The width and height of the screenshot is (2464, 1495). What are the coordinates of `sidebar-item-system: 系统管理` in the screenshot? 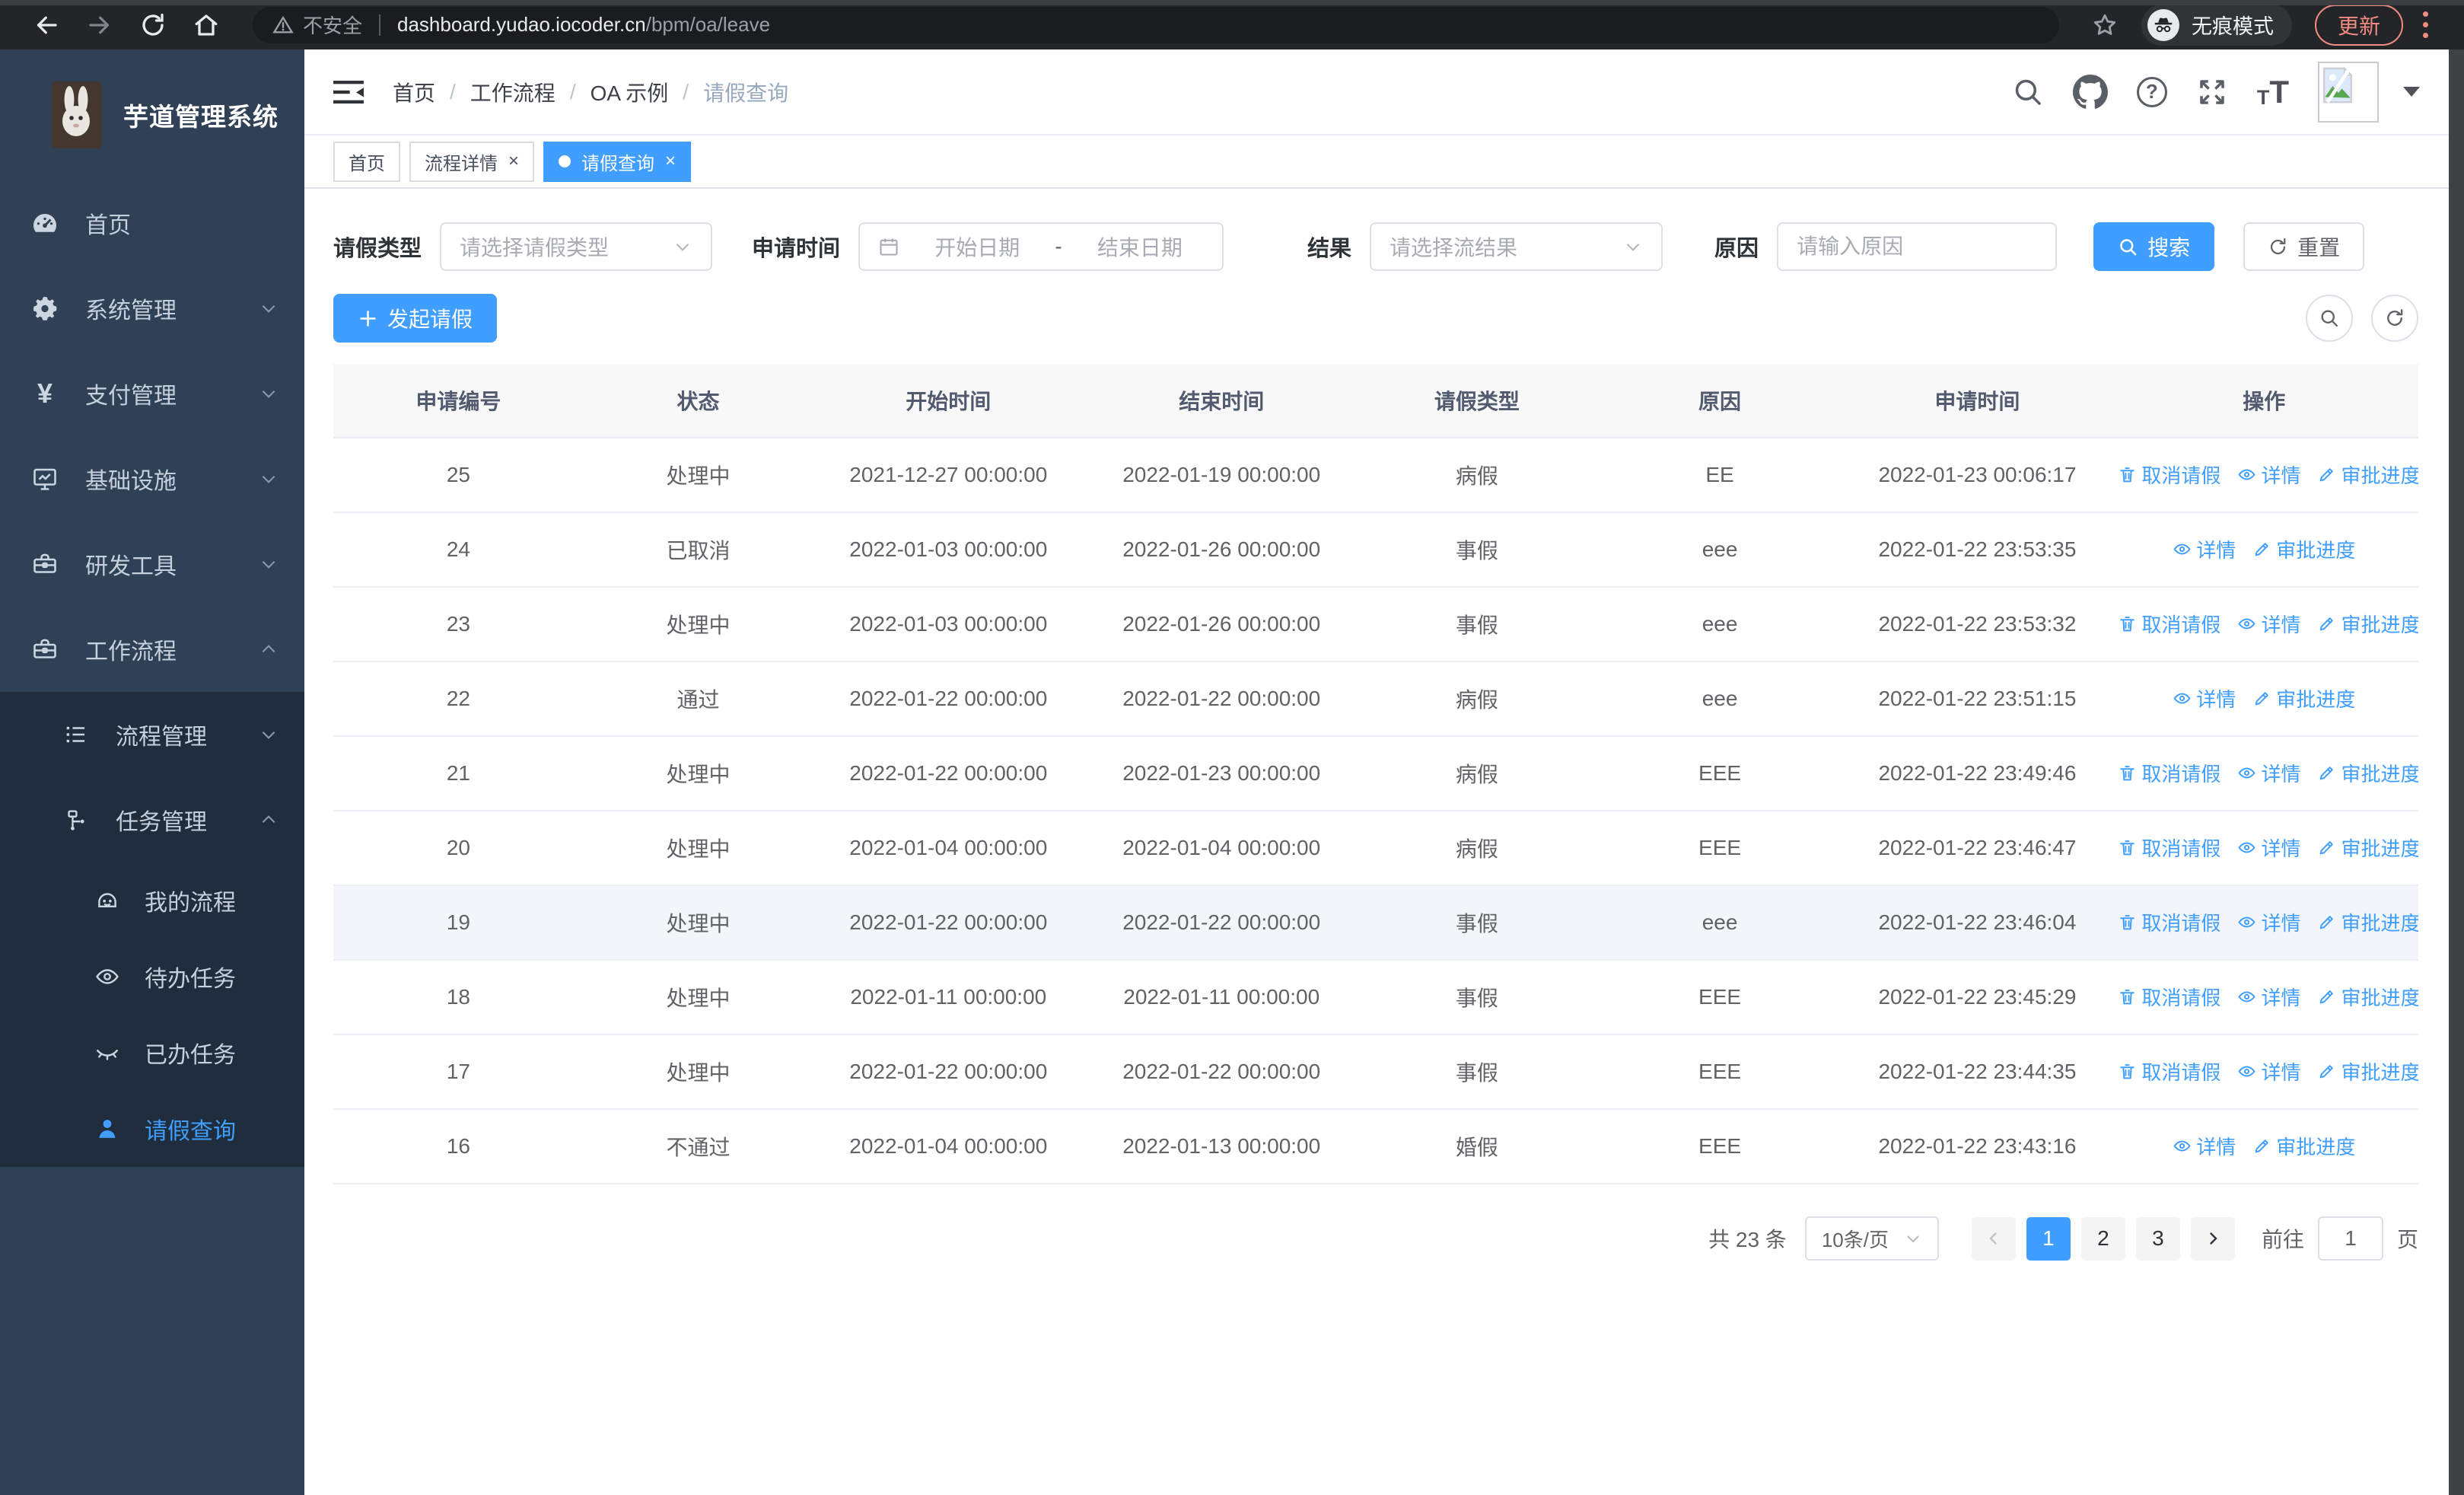 It's located at (152, 309).